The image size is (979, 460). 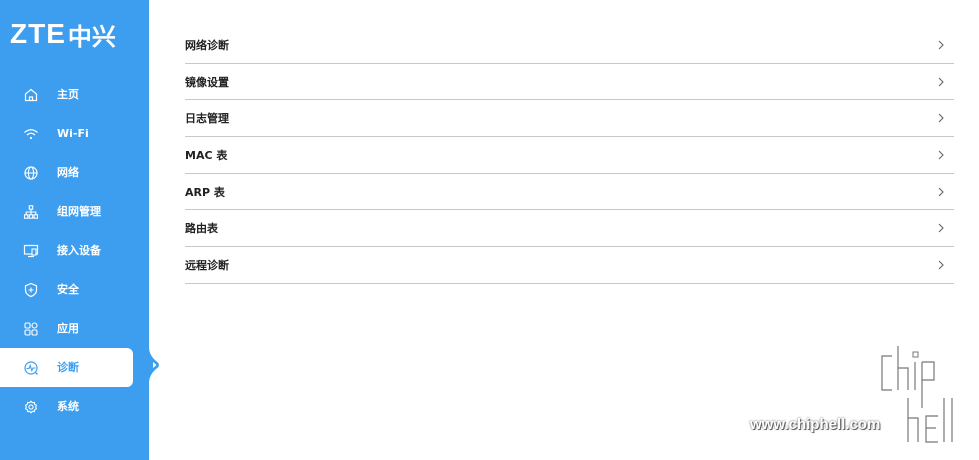 What do you see at coordinates (79, 211) in the screenshot?
I see `sidebar-item-label: 组网管理` at bounding box center [79, 211].